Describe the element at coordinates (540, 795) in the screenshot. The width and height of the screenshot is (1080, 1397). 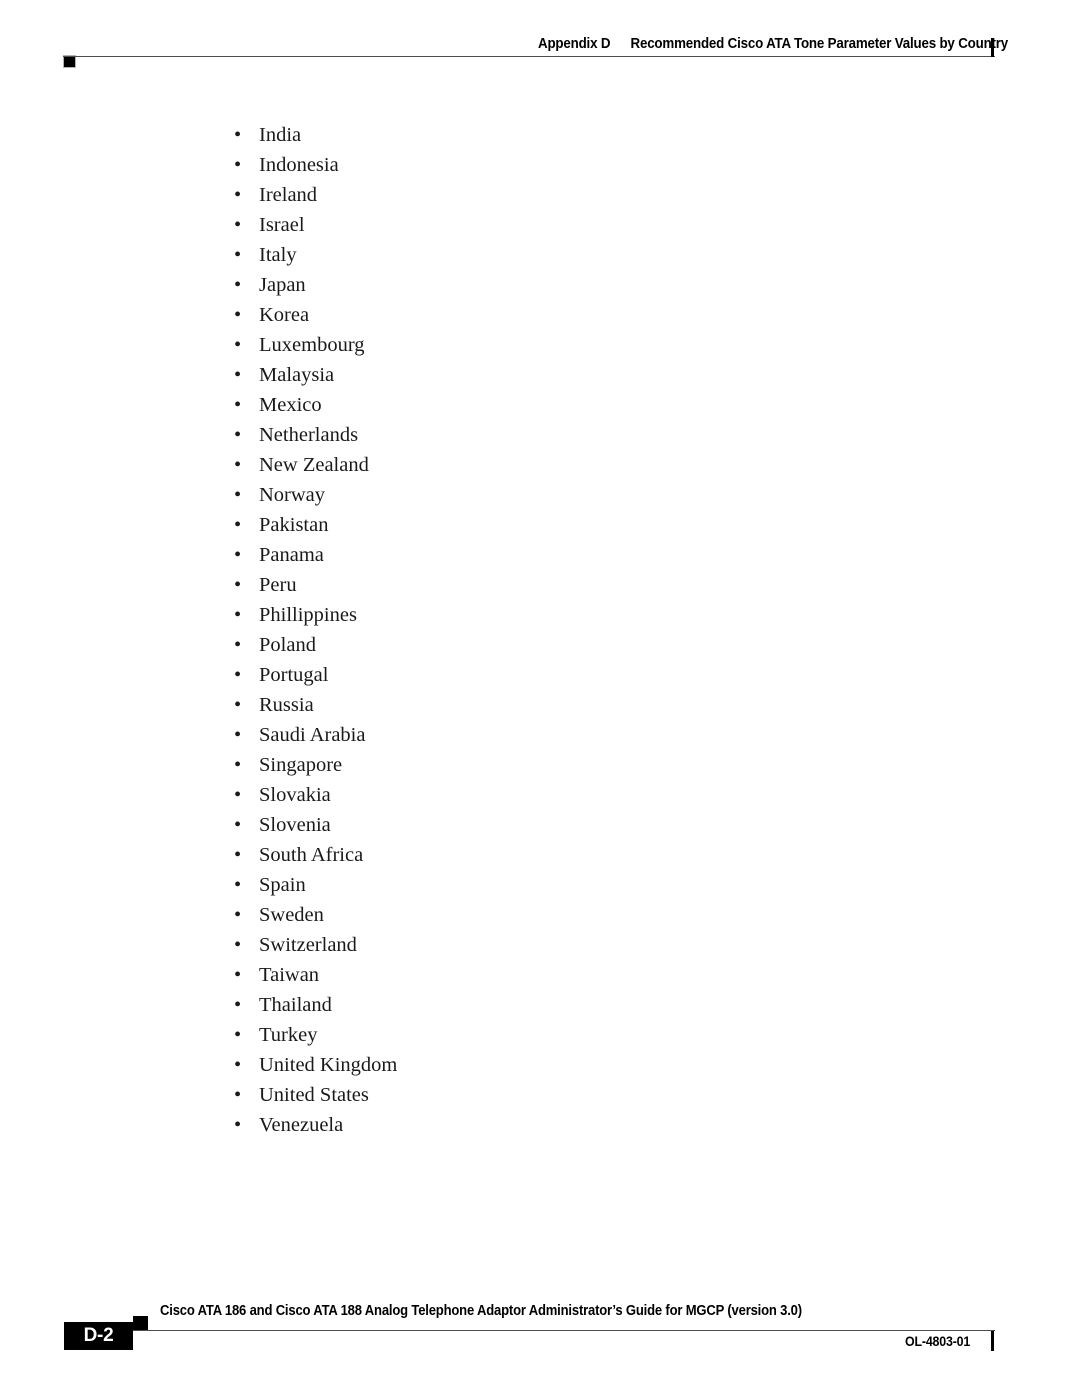
I see `list-item: • Slovakia` at that location.